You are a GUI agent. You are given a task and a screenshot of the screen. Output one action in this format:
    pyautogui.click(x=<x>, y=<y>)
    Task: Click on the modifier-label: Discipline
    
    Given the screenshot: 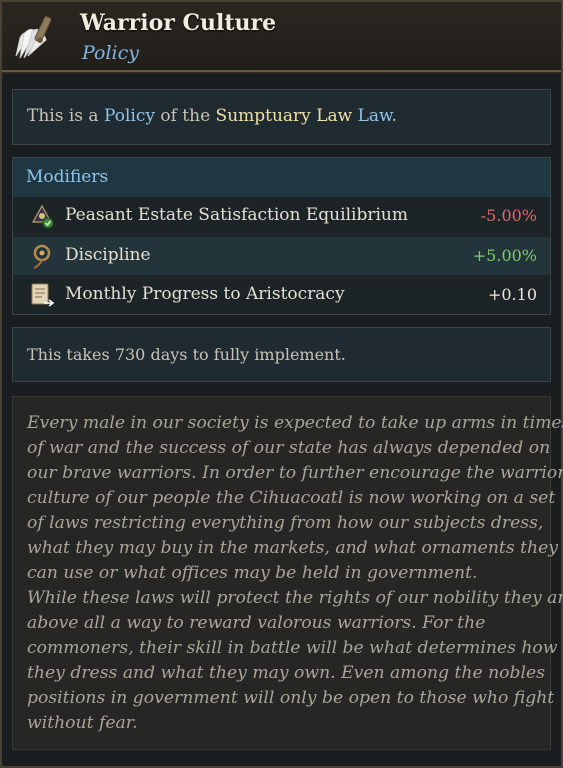 What is the action you would take?
    pyautogui.click(x=108, y=255)
    